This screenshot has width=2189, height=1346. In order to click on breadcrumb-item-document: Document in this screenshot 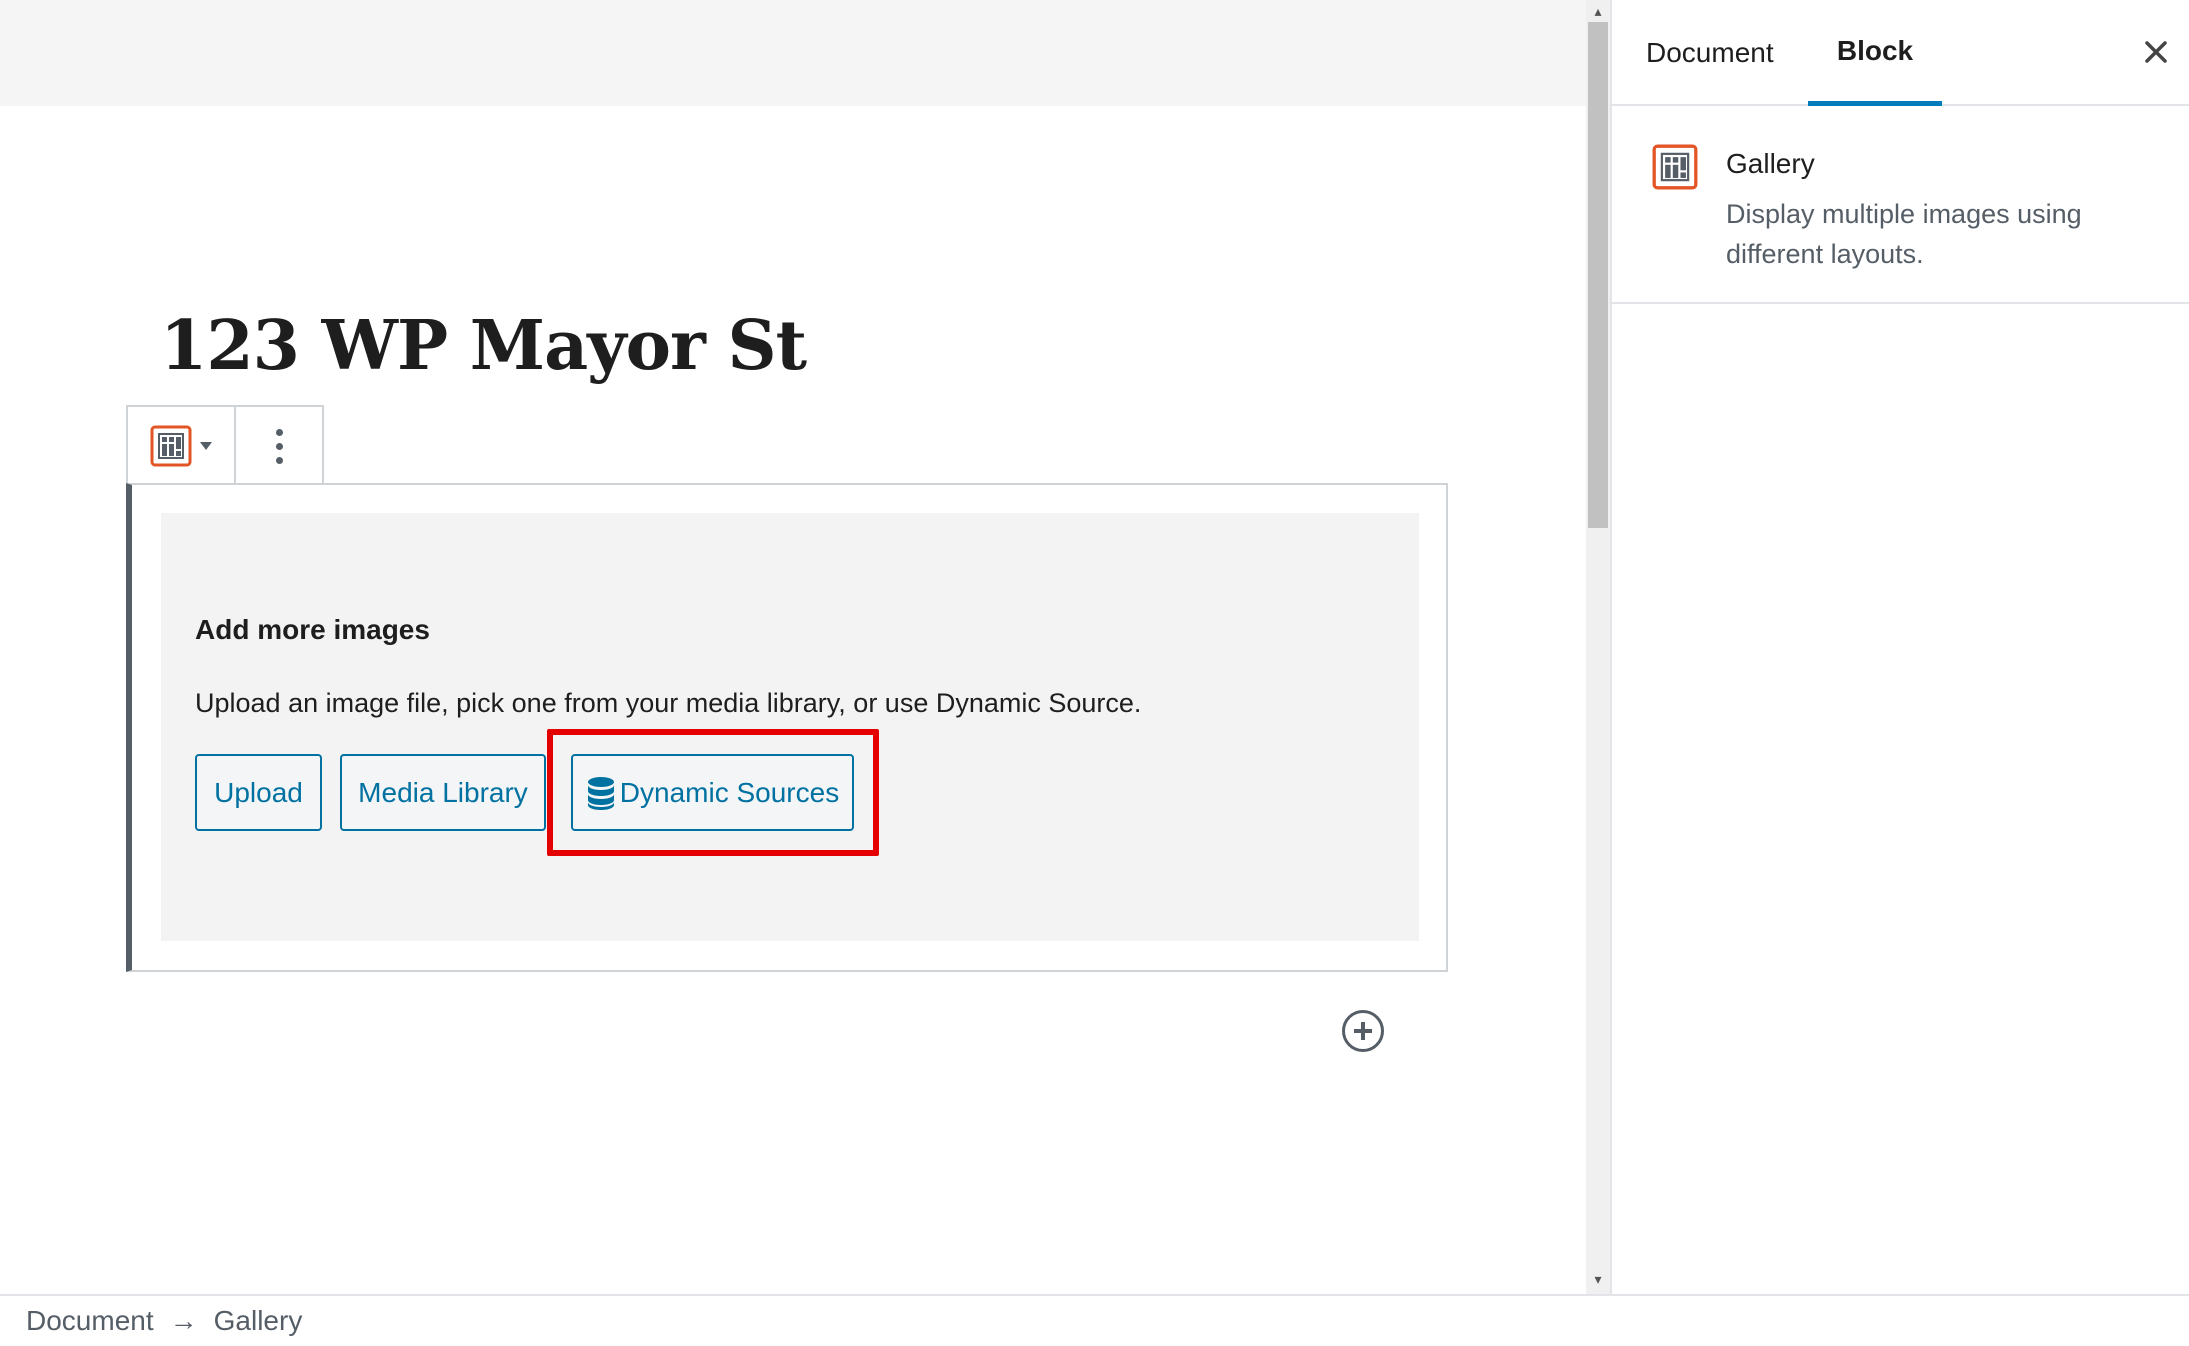, I will do `click(90, 1321)`.